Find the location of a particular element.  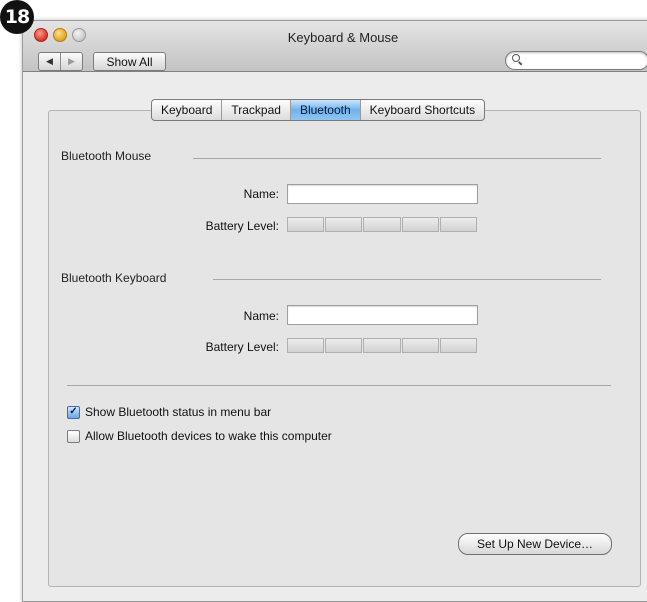

mouse-name-label: Name: is located at coordinates (261, 194).